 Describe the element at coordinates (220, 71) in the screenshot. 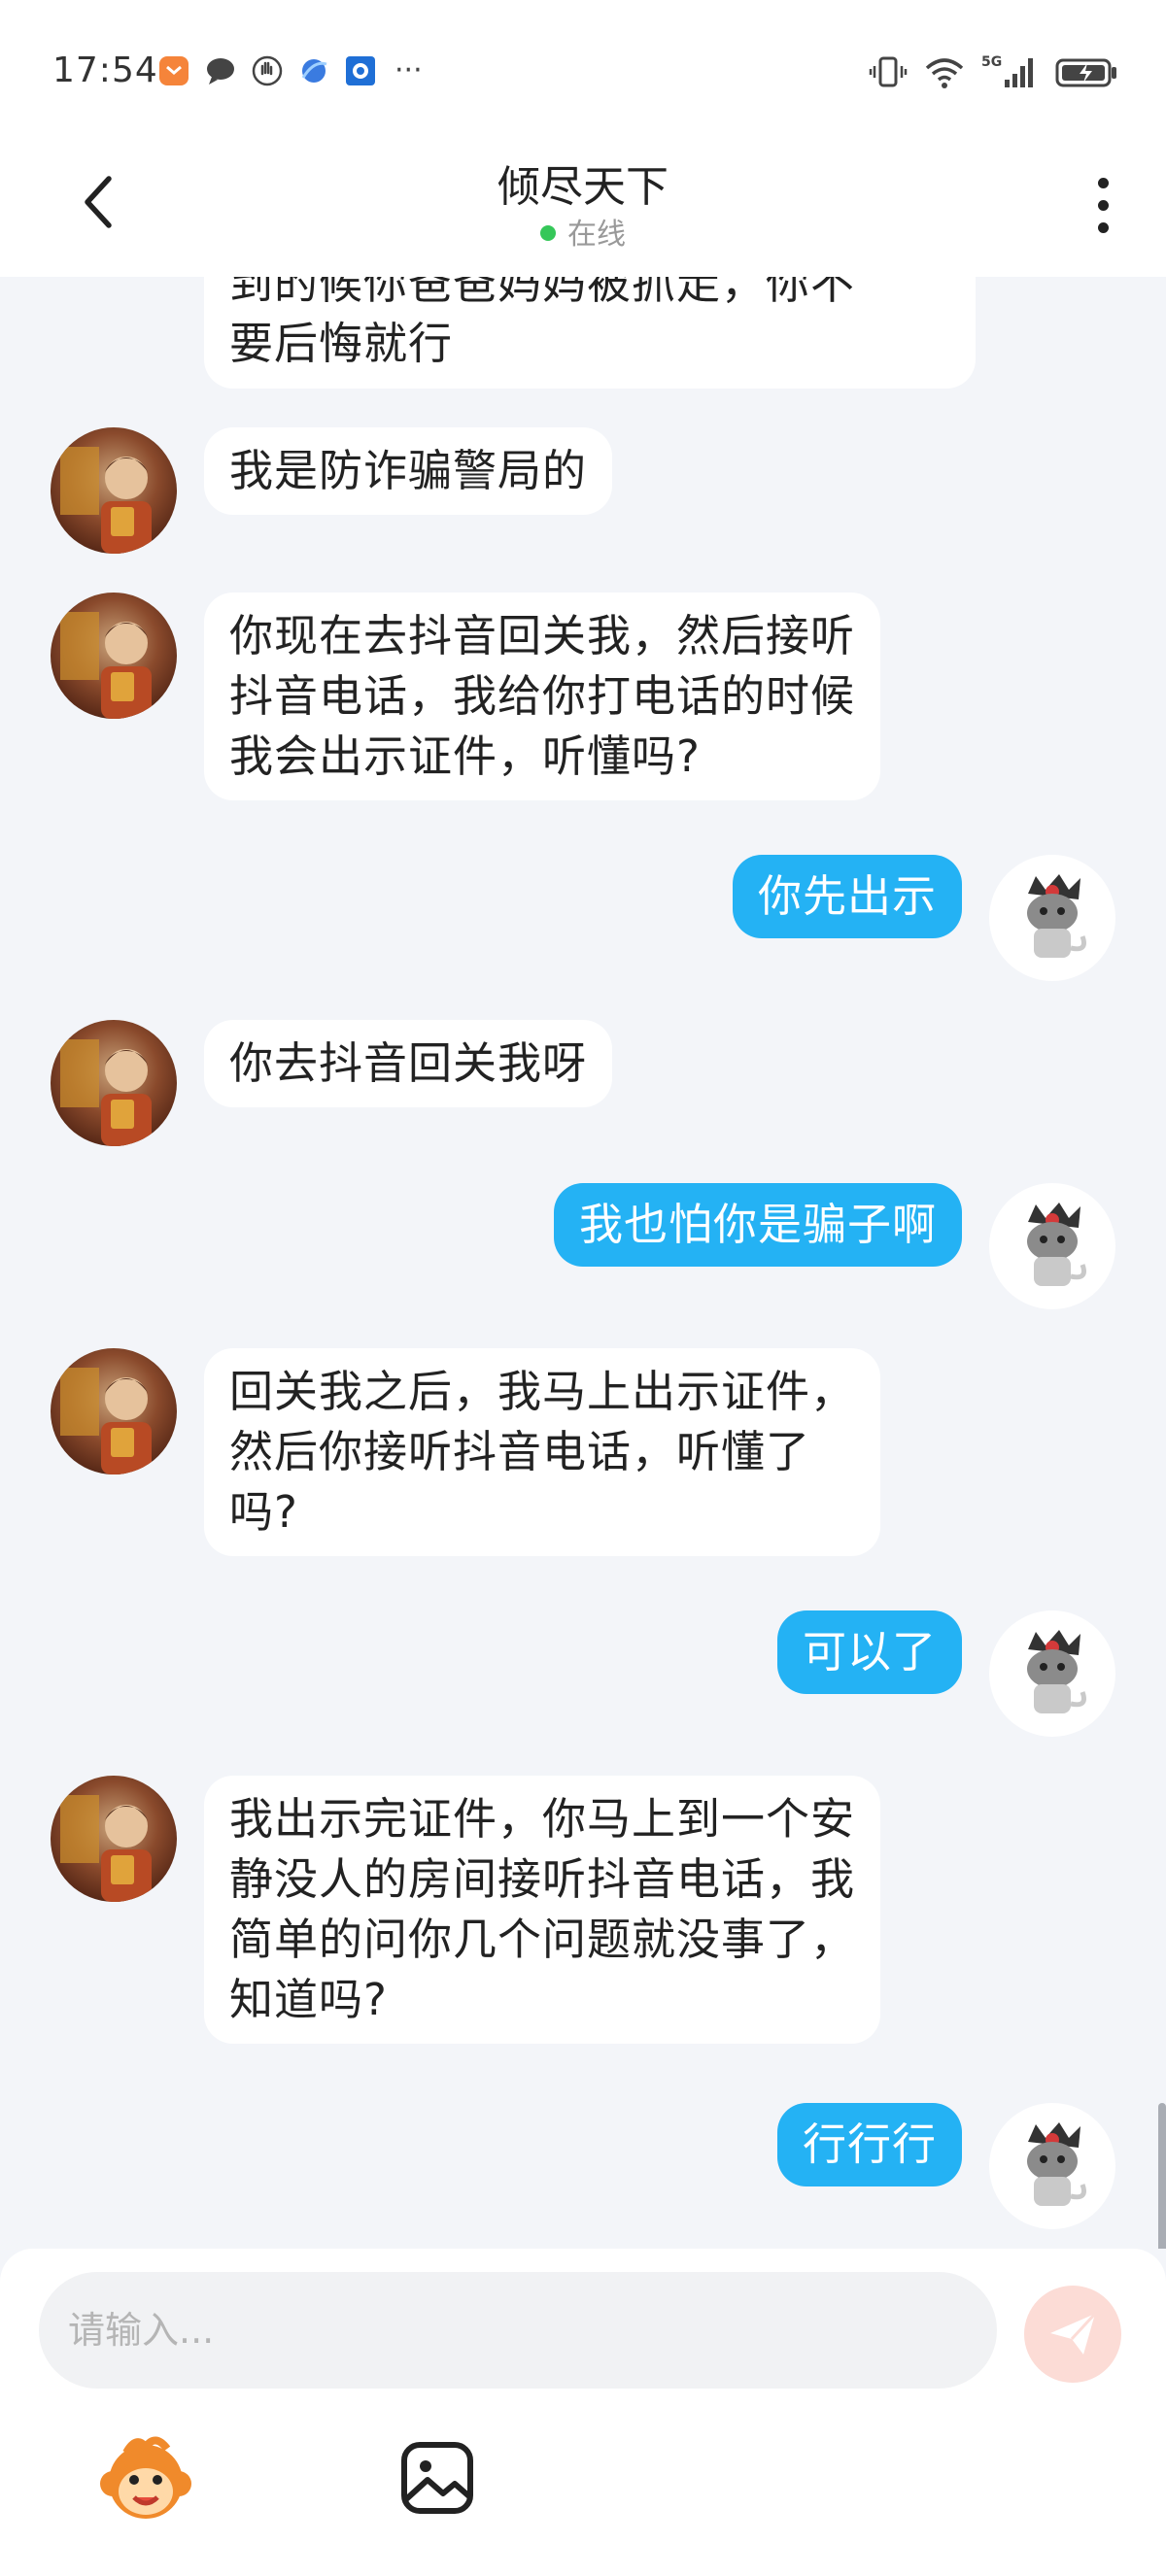

I see `message-notification-icon` at that location.